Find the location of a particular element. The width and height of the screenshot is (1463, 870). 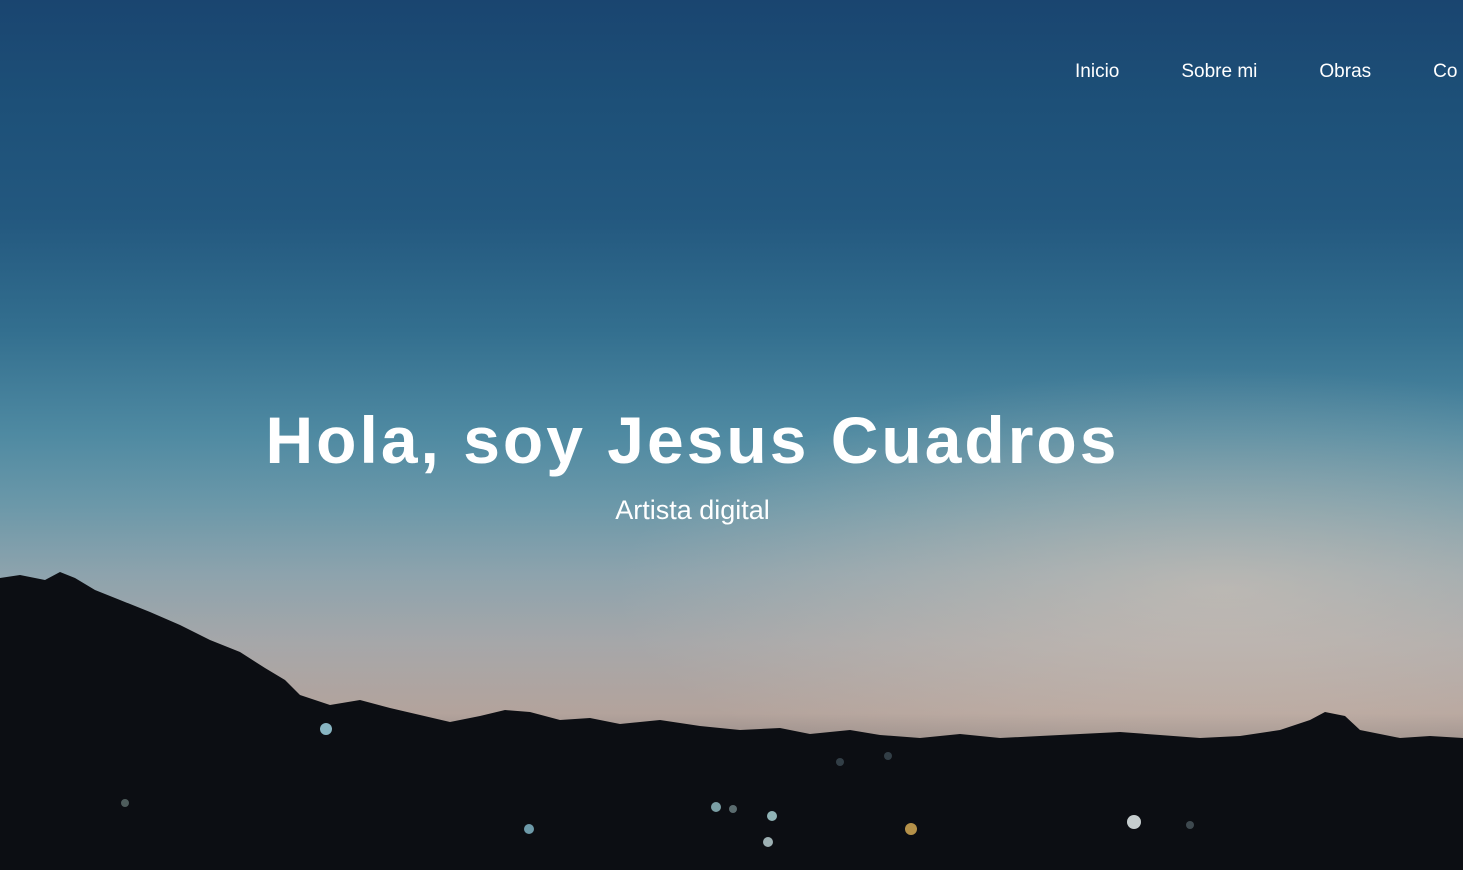

hero-subtitle: Artista digital is located at coordinates (692, 510).